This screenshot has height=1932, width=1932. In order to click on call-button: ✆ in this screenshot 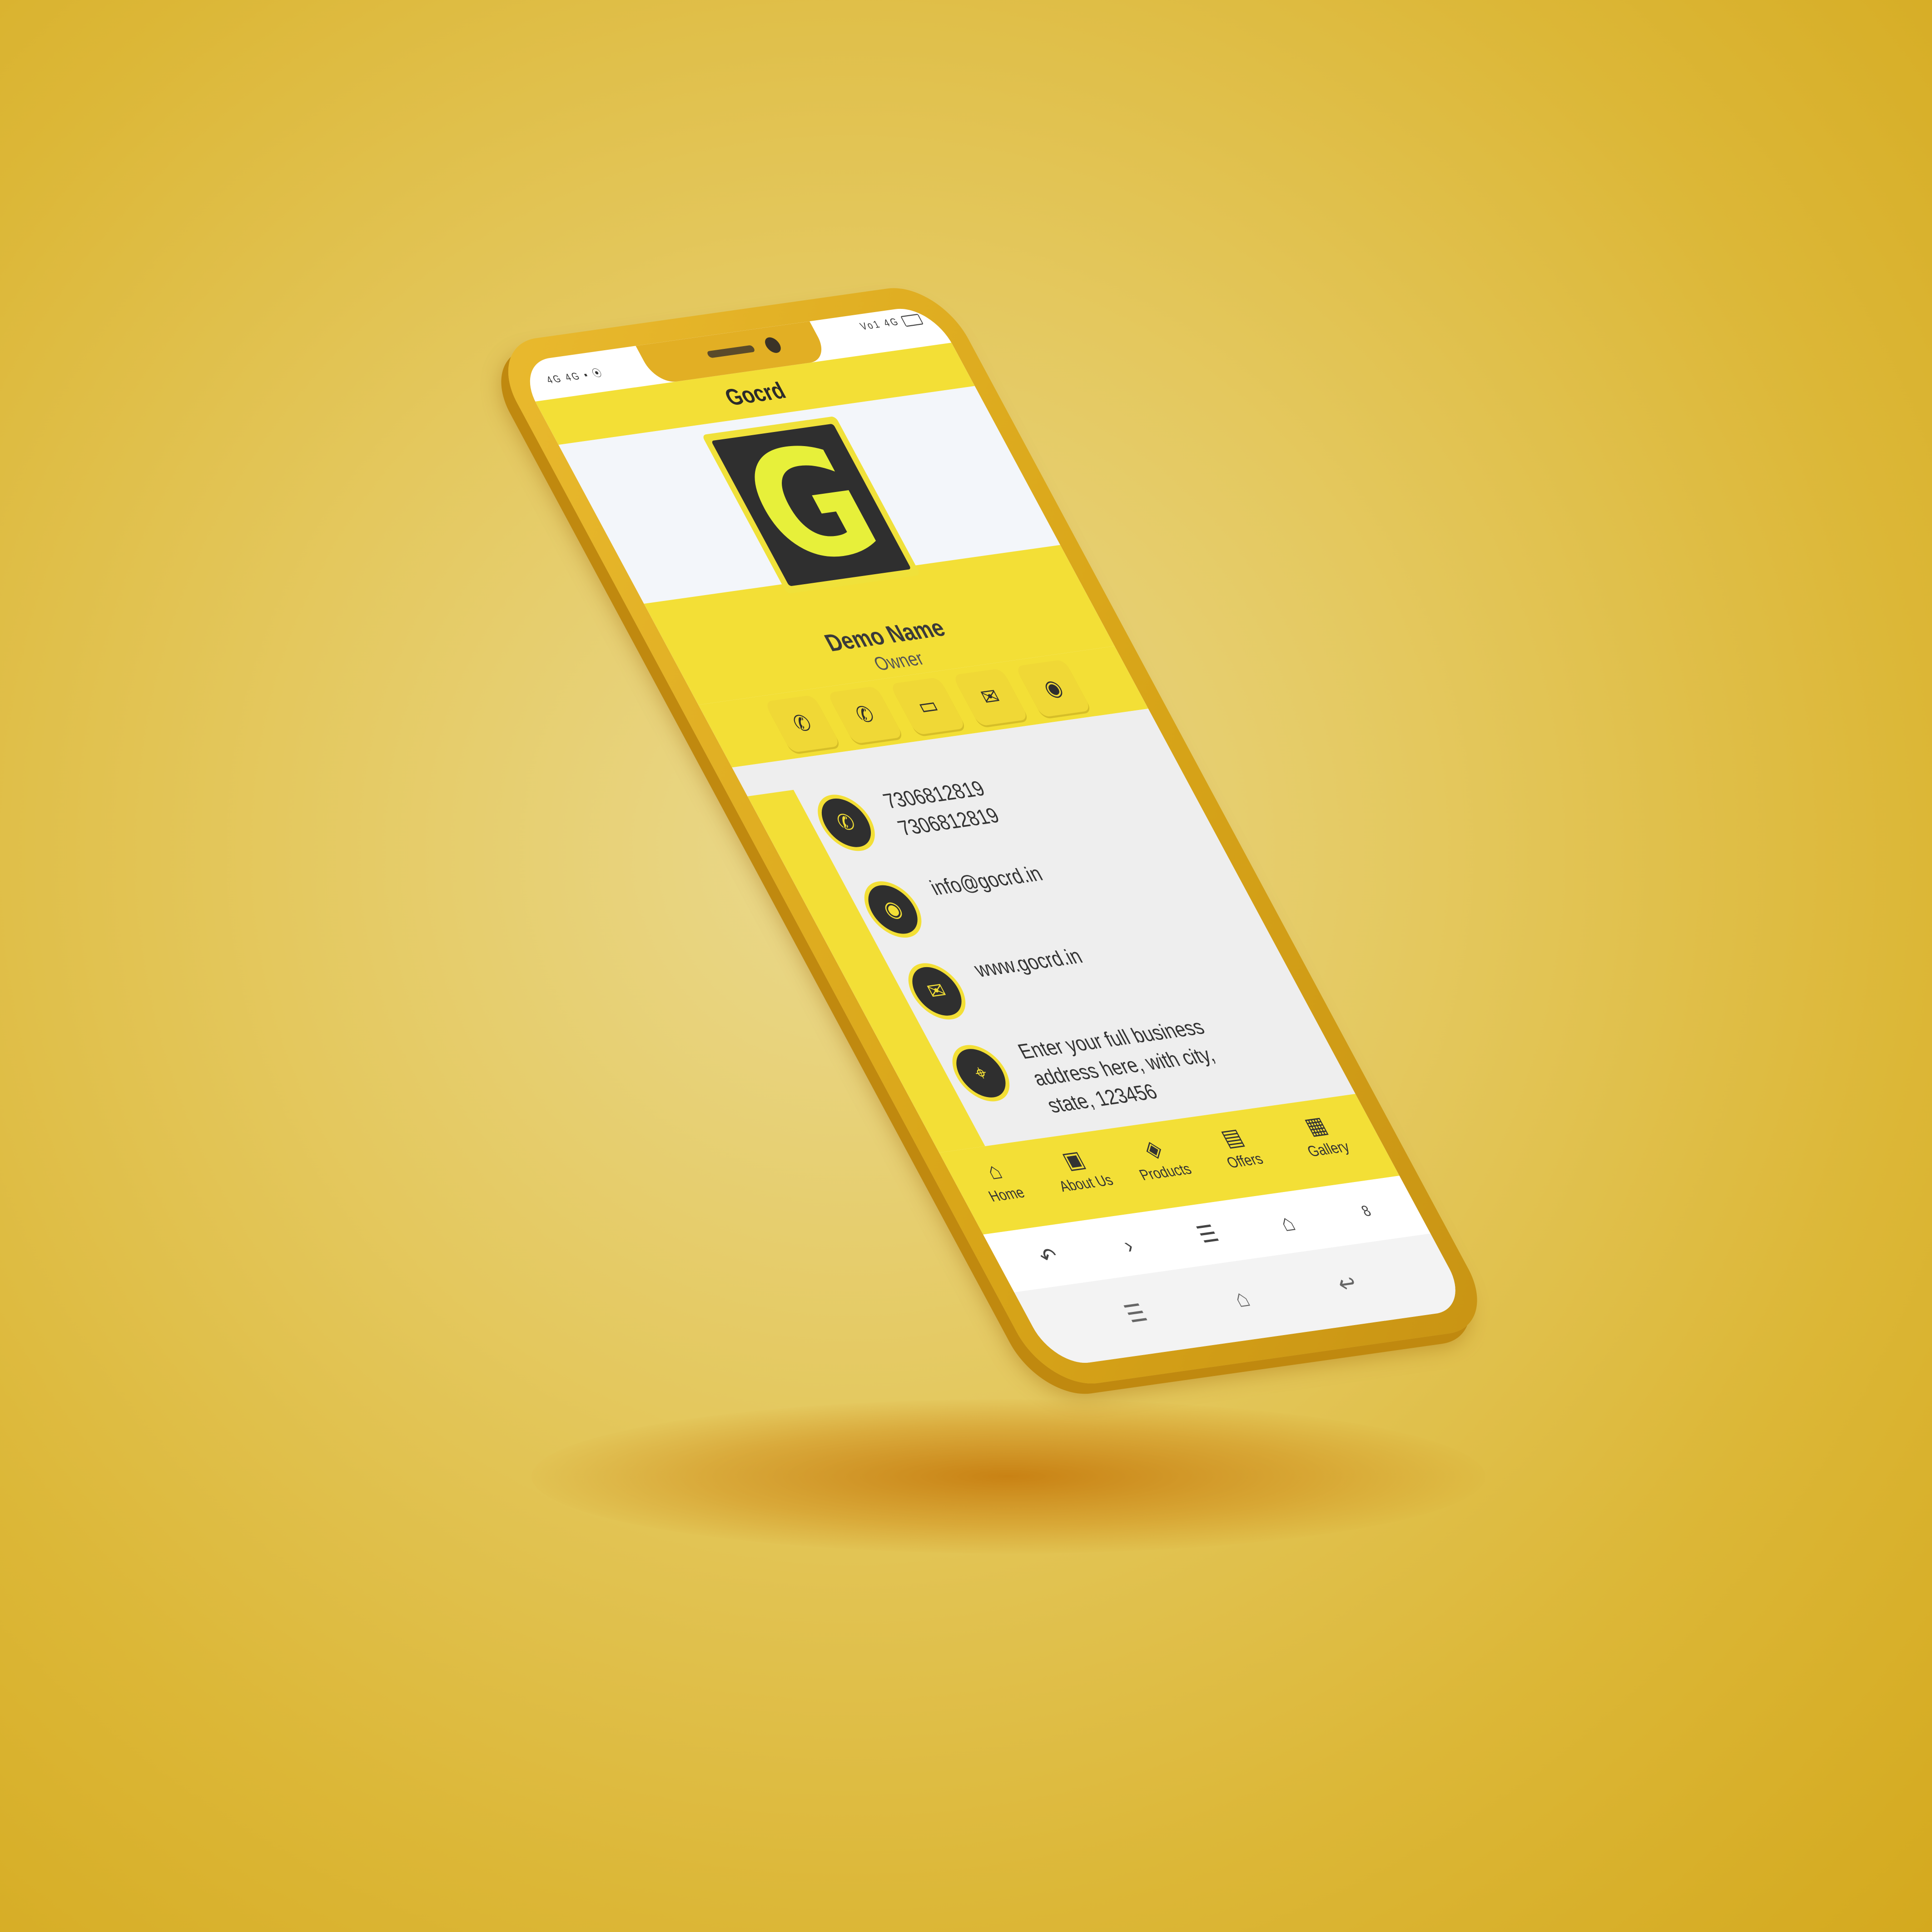, I will do `click(802, 724)`.